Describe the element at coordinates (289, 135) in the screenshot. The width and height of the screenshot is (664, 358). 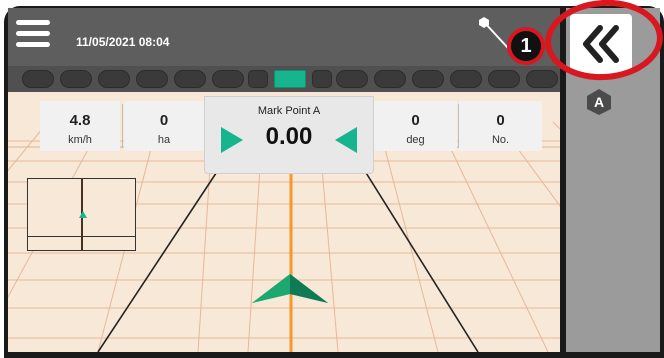
I see `cross-track-panel: Mark Point A 0.00` at that location.